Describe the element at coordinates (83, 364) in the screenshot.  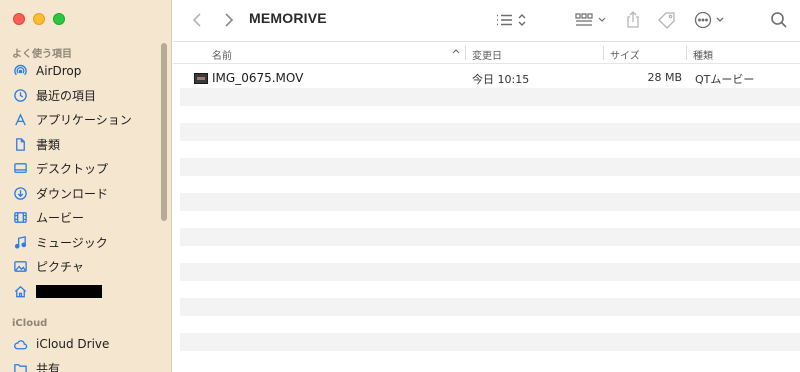
I see `sidebar-item-shared: 共有` at that location.